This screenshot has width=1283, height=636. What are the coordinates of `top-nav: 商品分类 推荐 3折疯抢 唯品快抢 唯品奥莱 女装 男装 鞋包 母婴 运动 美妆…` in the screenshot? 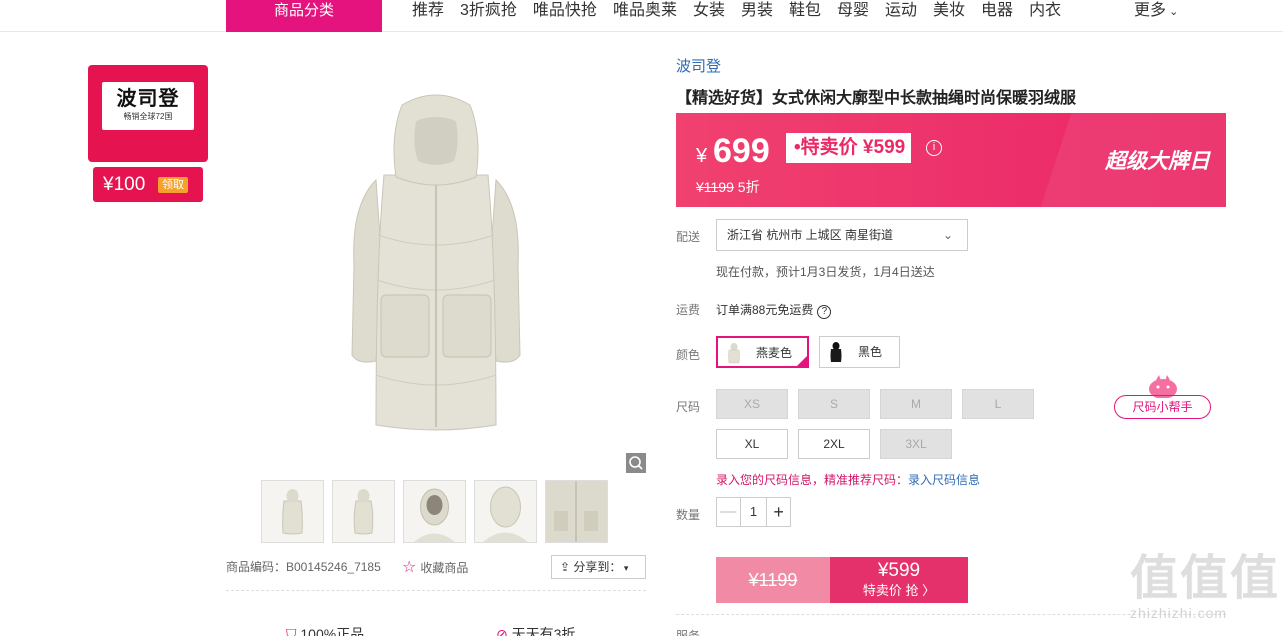 It's located at (641, 16).